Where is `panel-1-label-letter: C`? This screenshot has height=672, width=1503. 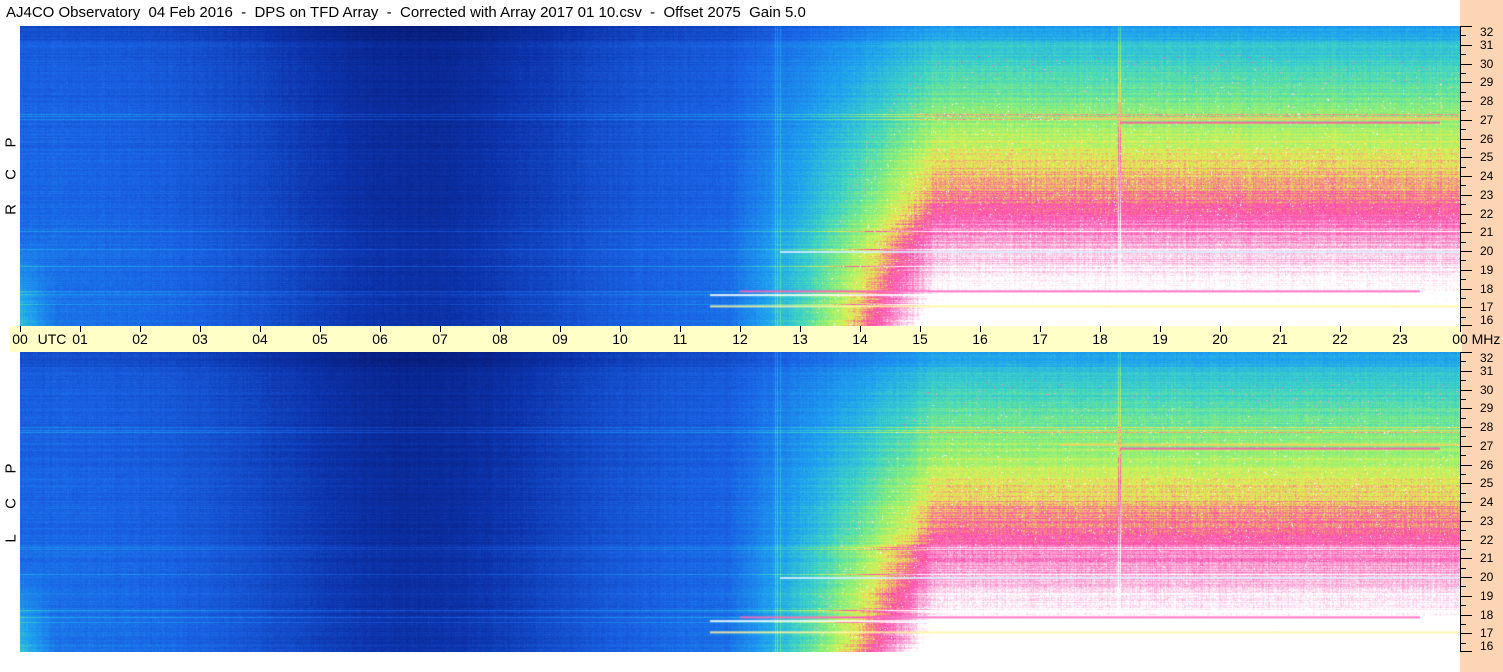
panel-1-label-letter: C is located at coordinates (11, 174).